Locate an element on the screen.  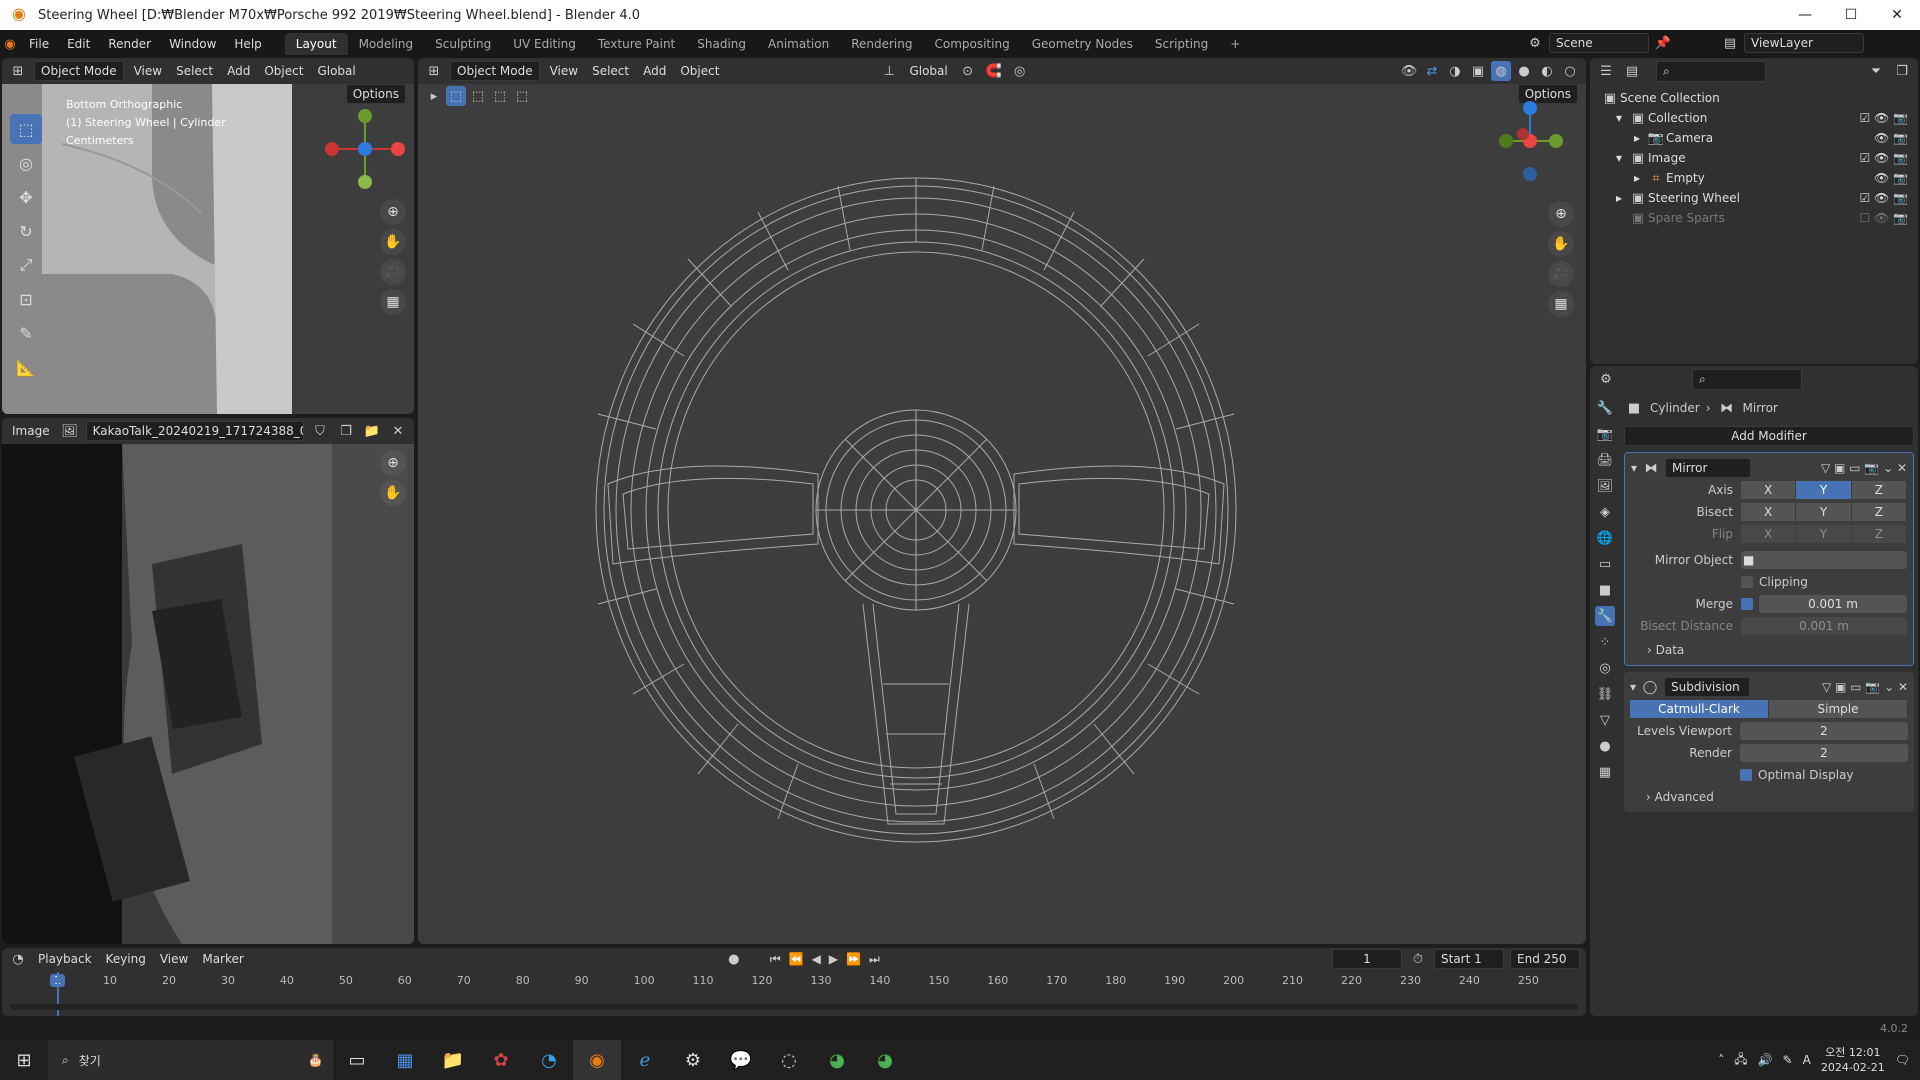
app-swirl-icon: ◌ is located at coordinates (789, 1060).